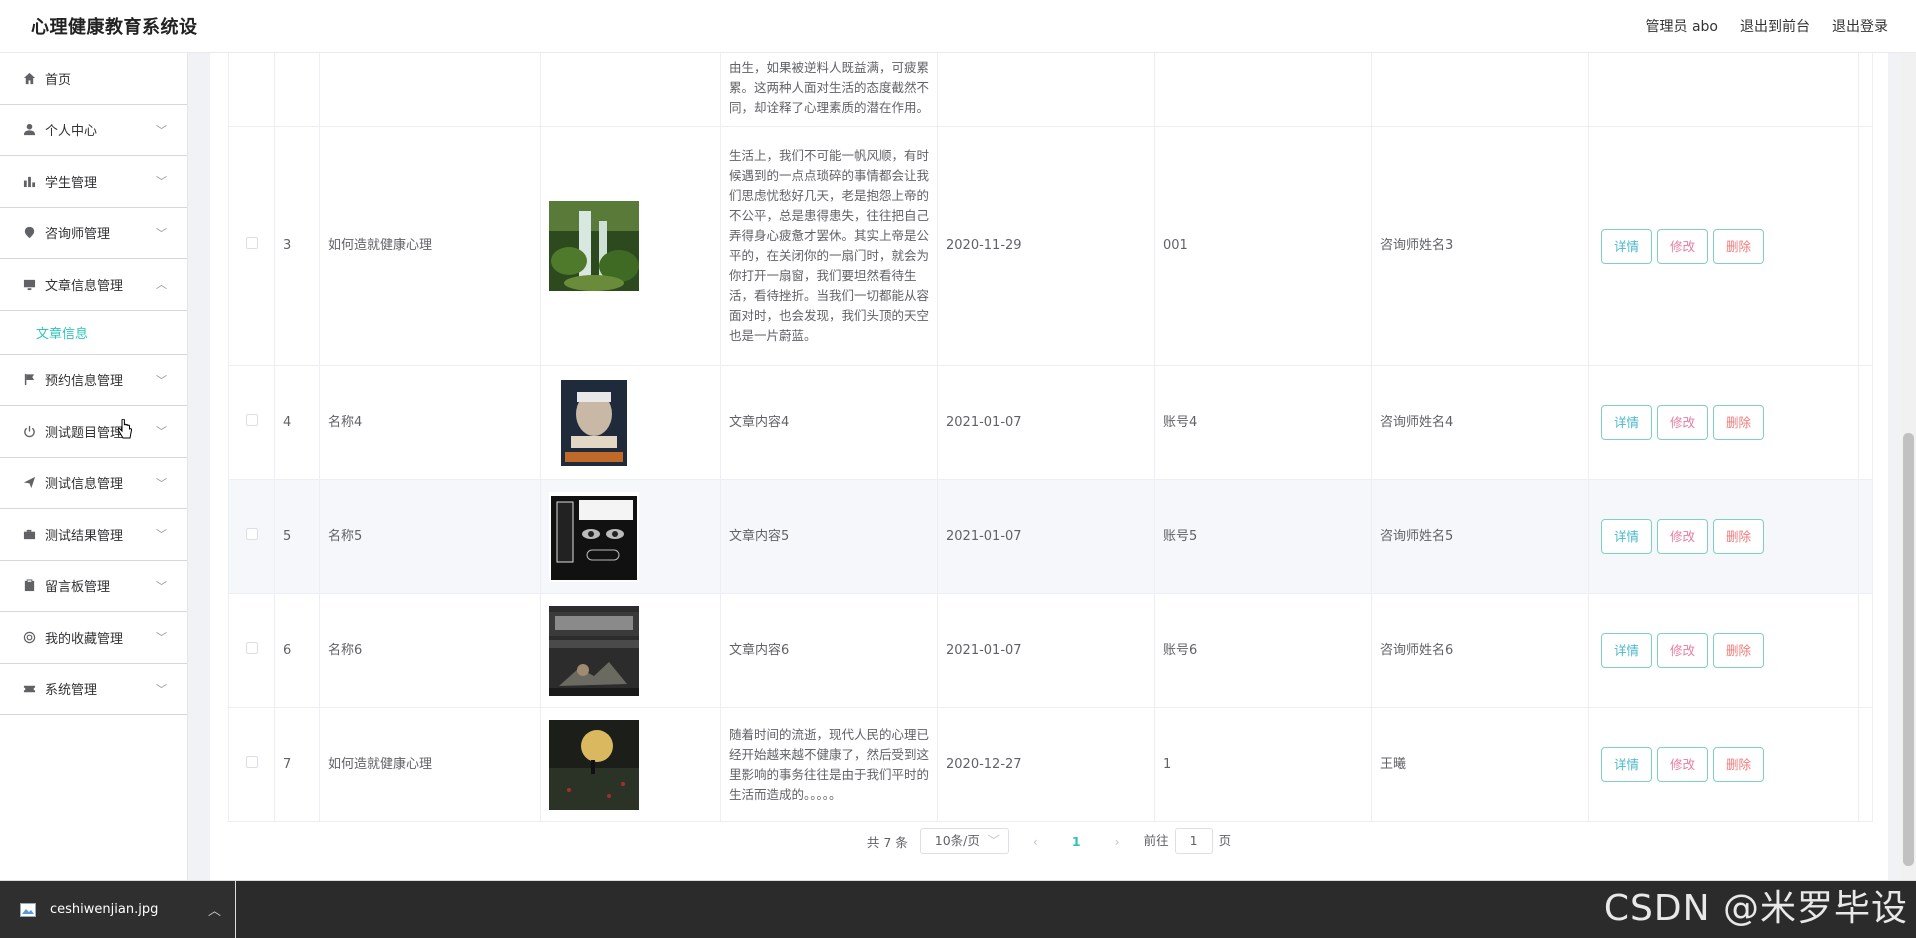  What do you see at coordinates (1480, 536) in the screenshot?
I see `counselor-name: 咨询师姓名5` at bounding box center [1480, 536].